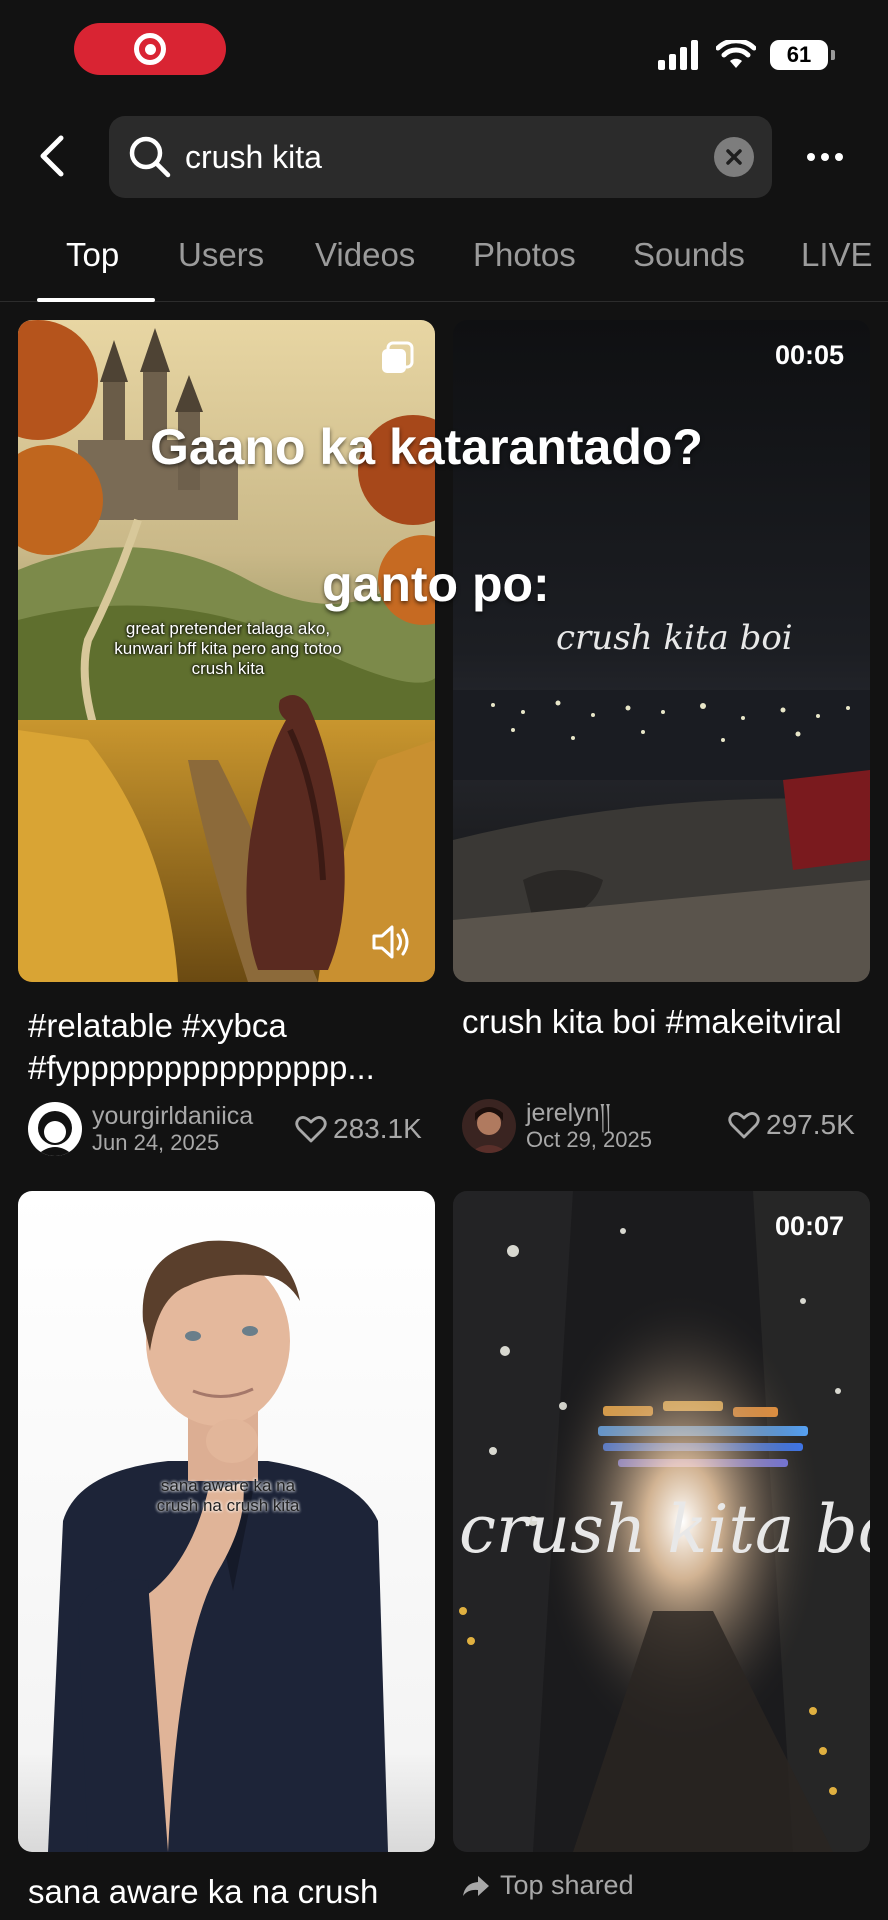  Describe the element at coordinates (568, 1113) in the screenshot. I see `username: jerelyn།།` at that location.